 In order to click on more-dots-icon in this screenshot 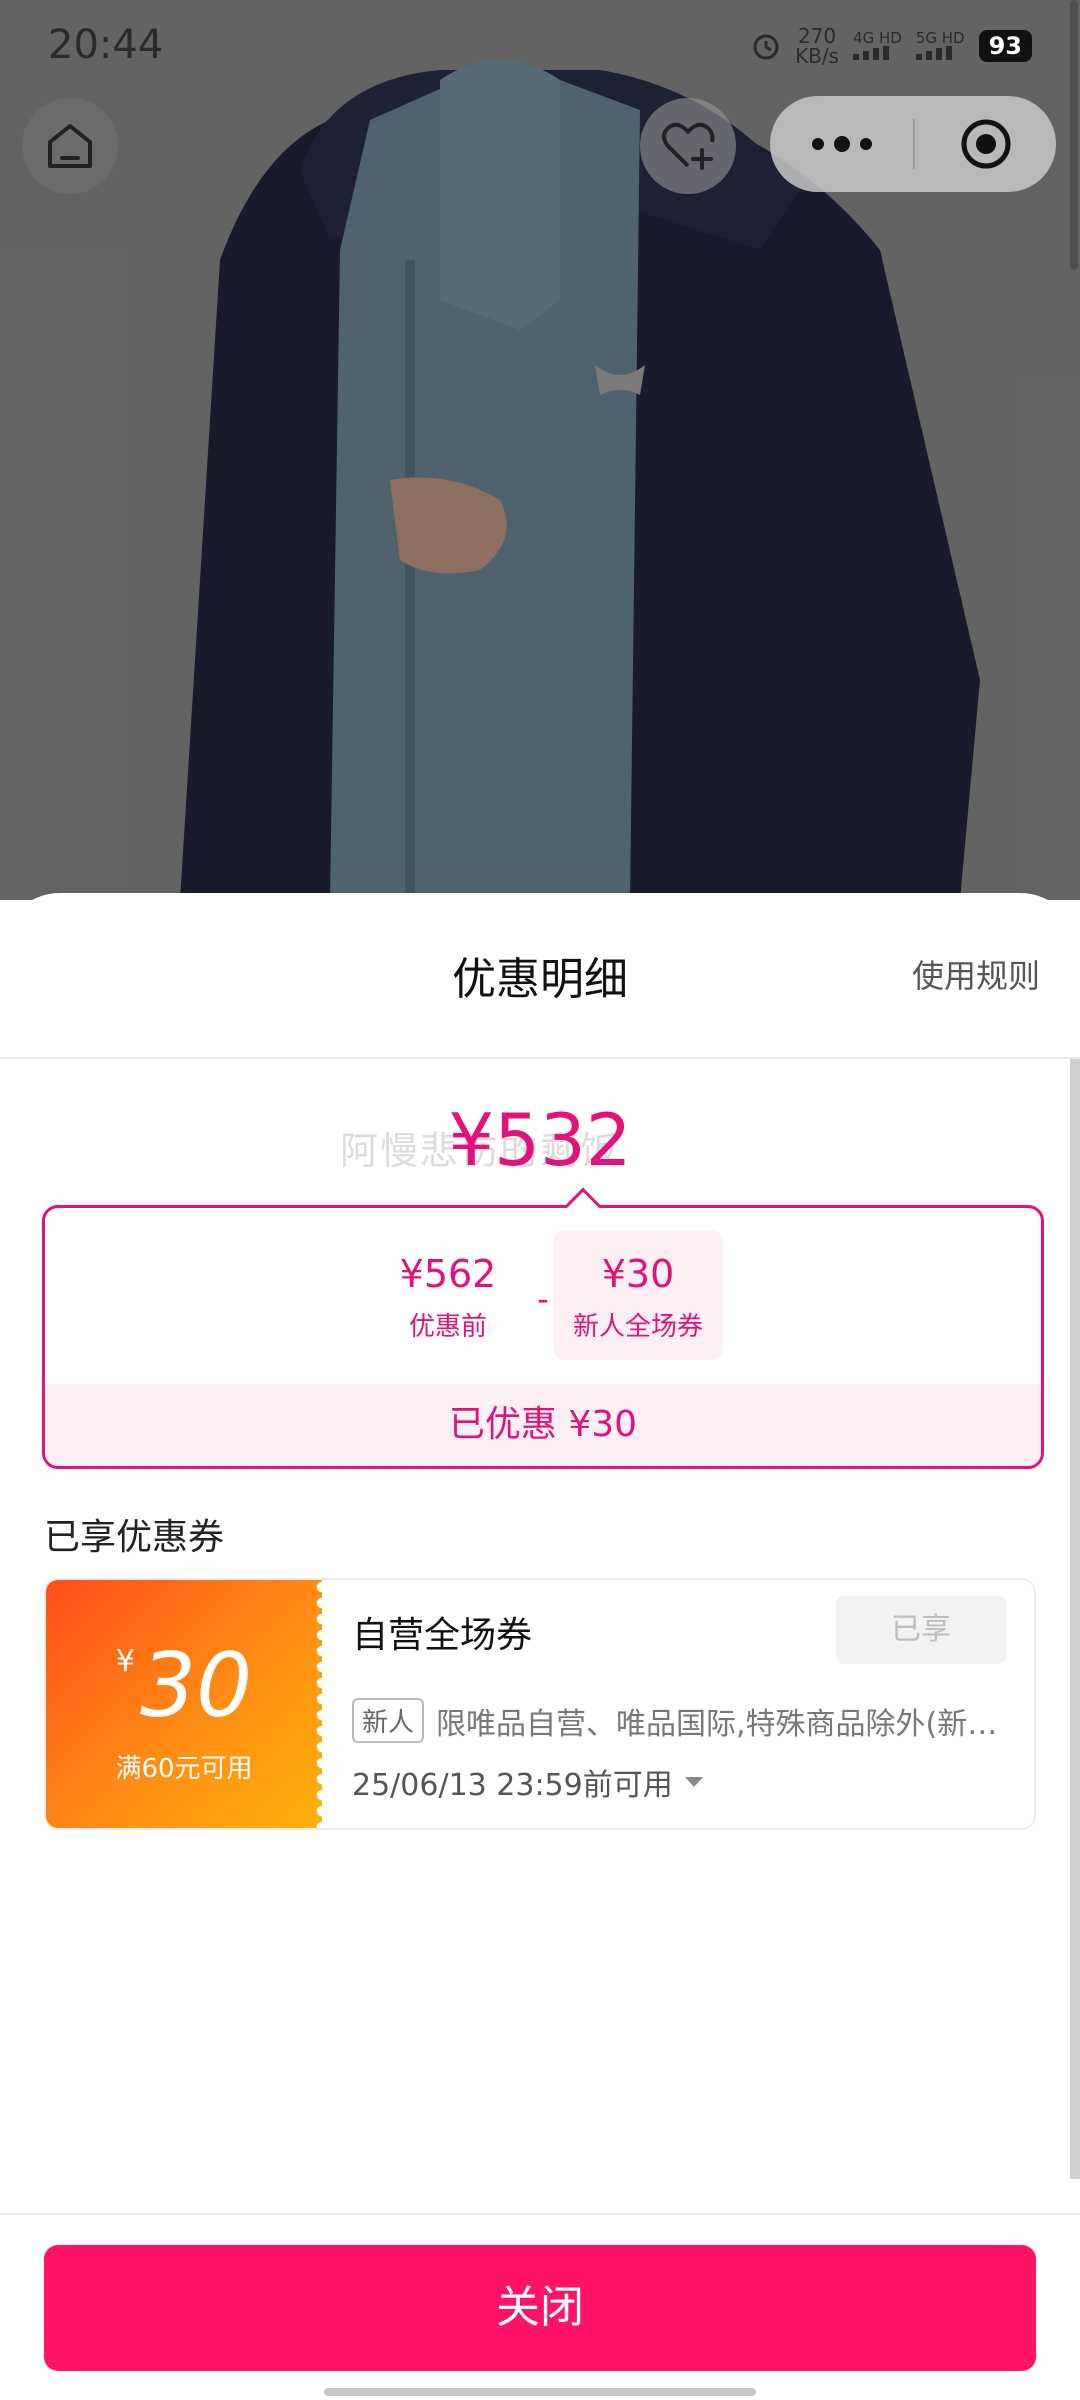, I will do `click(817, 144)`.